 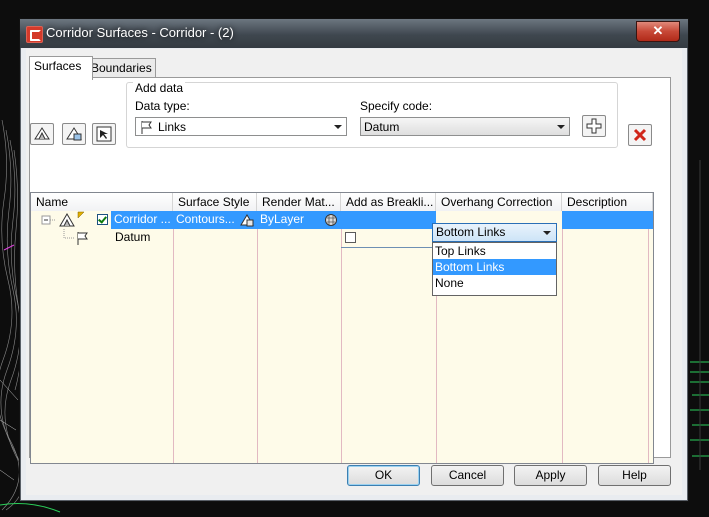 I want to click on data-type-select: Links, so click(x=241, y=126).